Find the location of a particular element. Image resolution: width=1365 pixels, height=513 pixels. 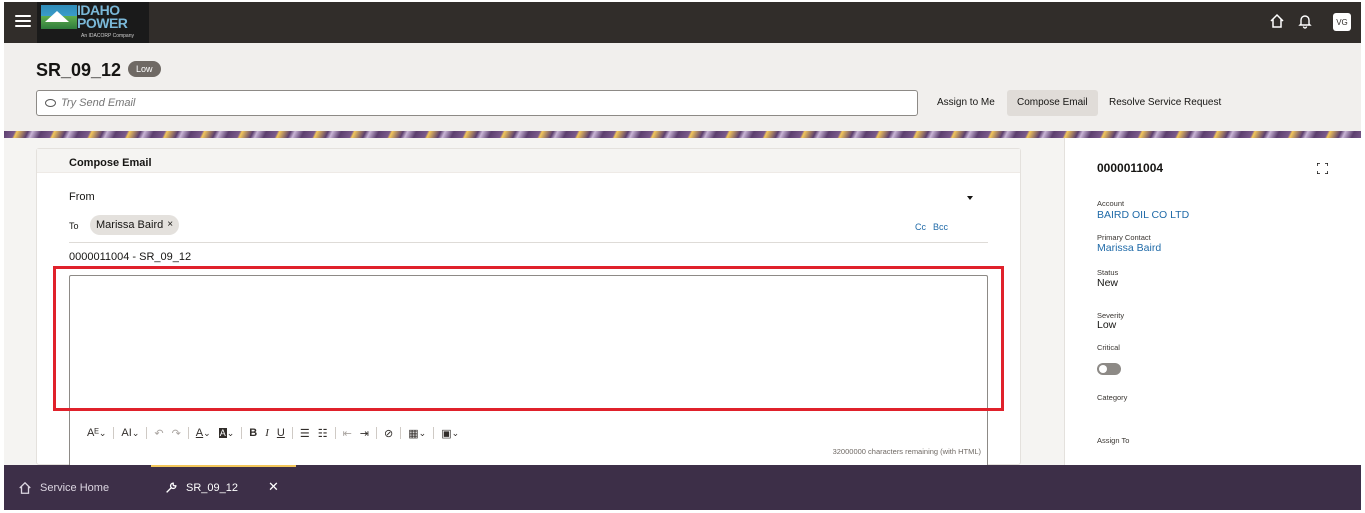

priority-badge: Low is located at coordinates (144, 69).